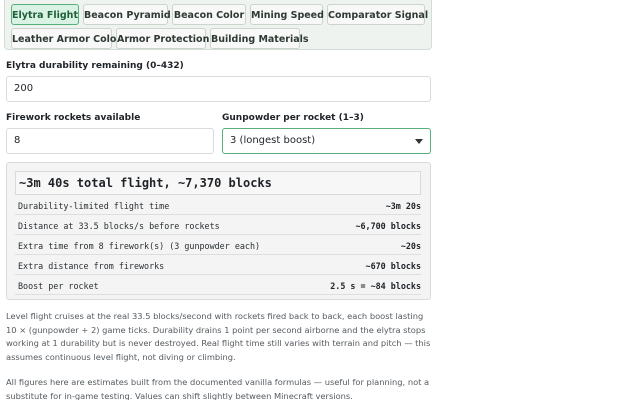 The width and height of the screenshot is (640, 400). I want to click on durability-input: 200, so click(218, 89).